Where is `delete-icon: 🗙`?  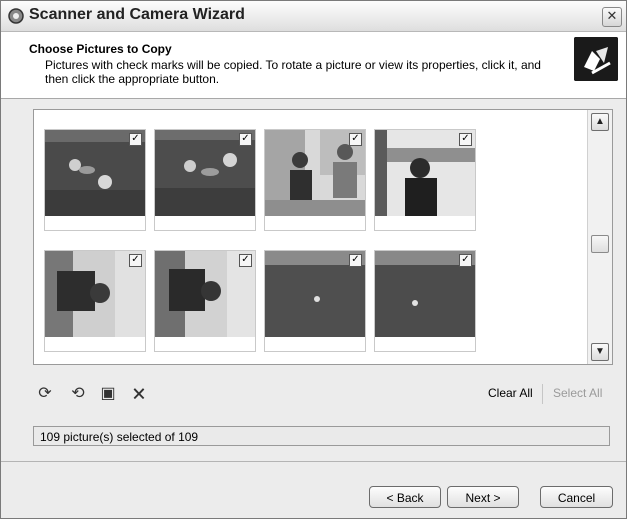
delete-icon: 🗙 is located at coordinates (139, 394).